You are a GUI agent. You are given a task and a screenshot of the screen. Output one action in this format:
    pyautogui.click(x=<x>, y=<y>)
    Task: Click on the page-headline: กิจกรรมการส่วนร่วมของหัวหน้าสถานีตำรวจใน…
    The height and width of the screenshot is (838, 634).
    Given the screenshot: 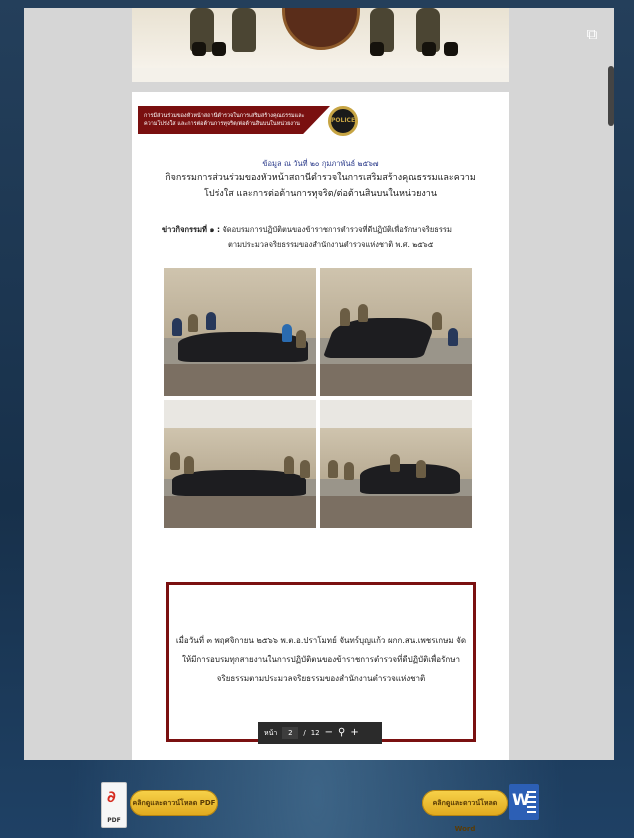 What is the action you would take?
    pyautogui.click(x=320, y=186)
    